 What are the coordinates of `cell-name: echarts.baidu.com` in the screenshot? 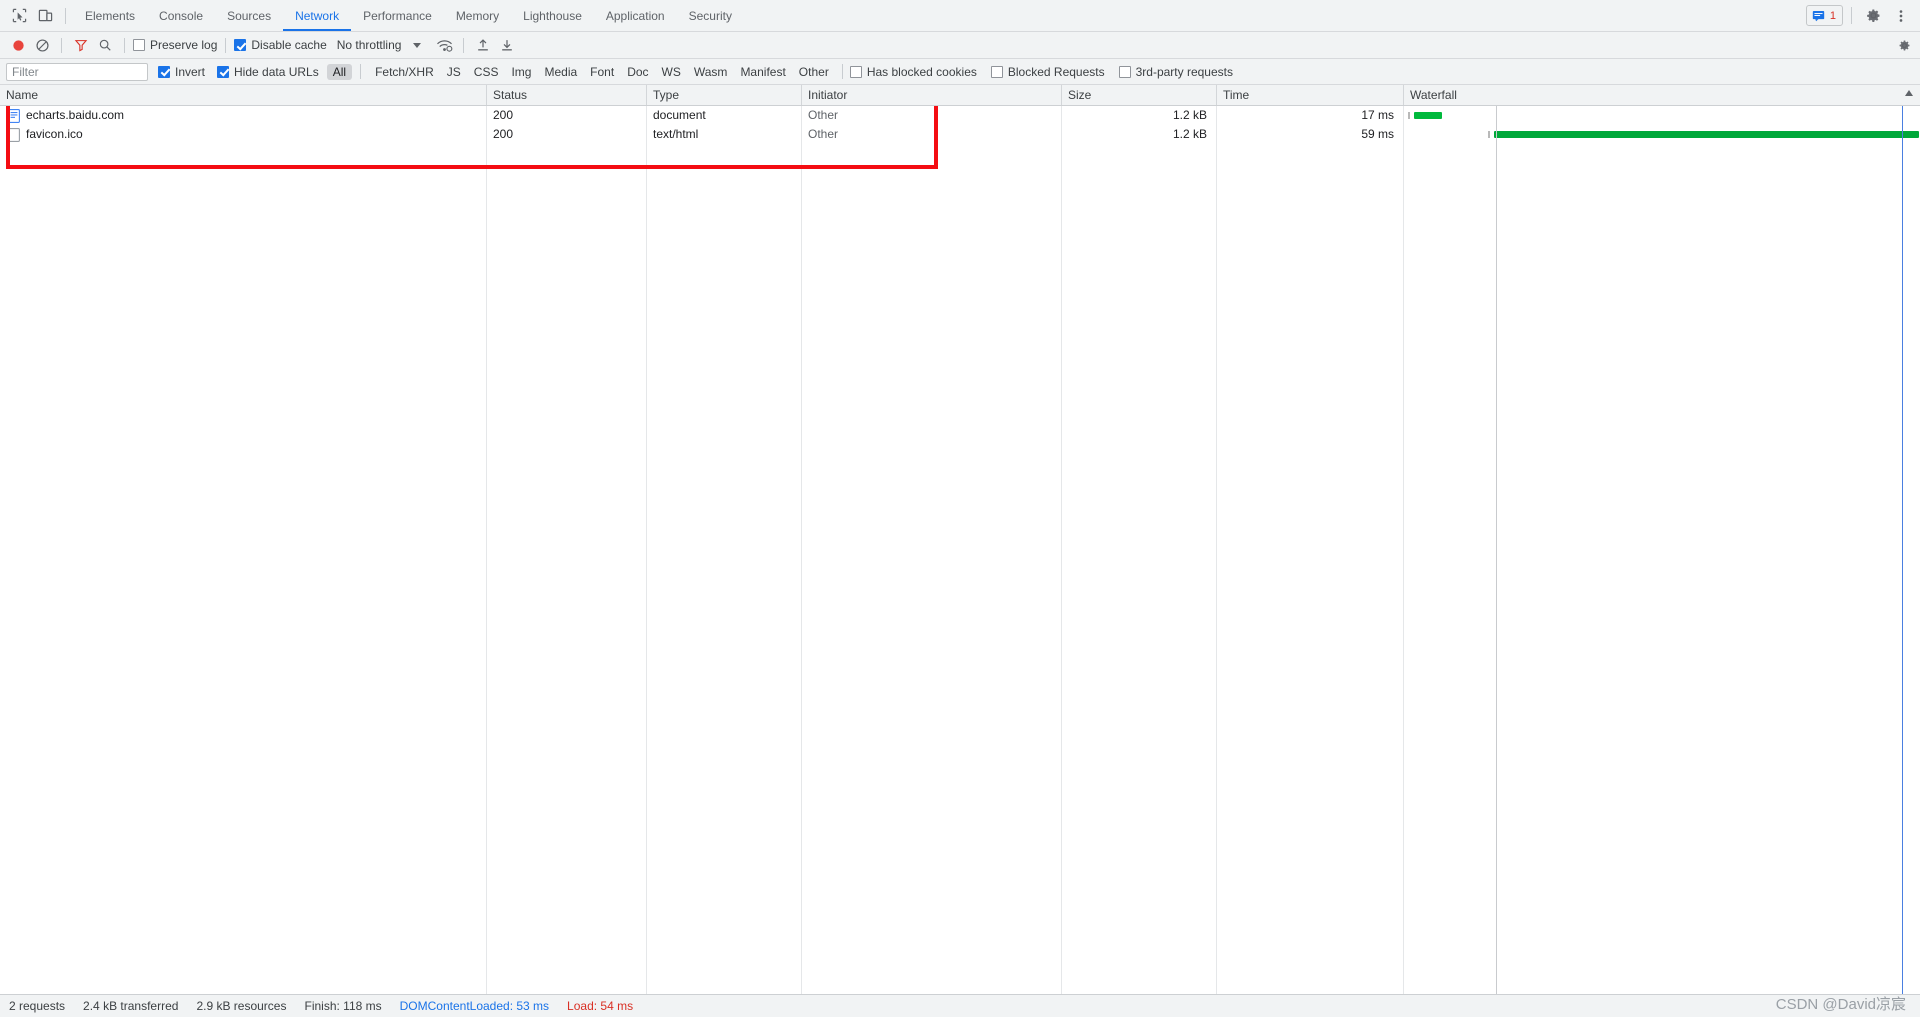 It's located at (243, 115).